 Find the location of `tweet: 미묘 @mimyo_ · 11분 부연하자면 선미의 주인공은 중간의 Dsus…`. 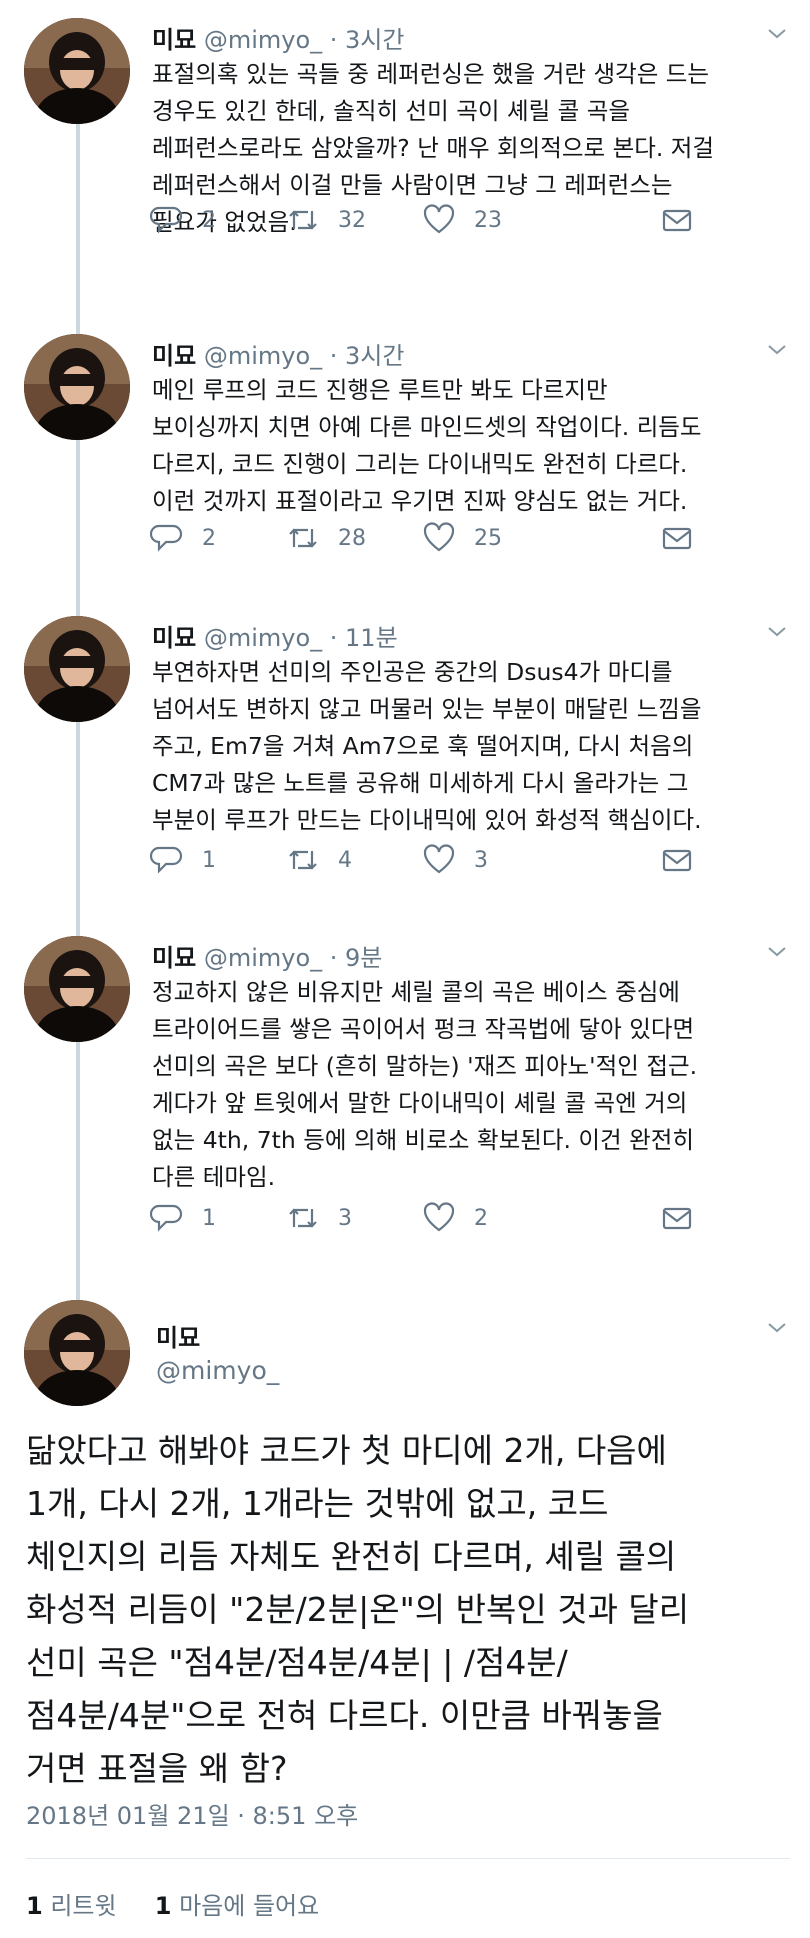

tweet: 미묘 @mimyo_ · 11분 부연하자면 선미의 주인공은 중간의 Dsus… is located at coordinates (405, 756).